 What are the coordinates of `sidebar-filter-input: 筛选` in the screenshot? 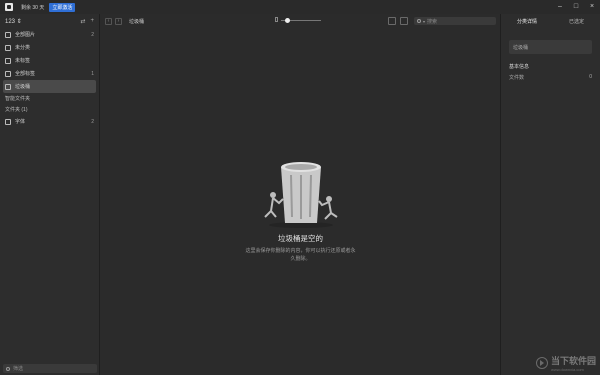 It's located at (50, 368).